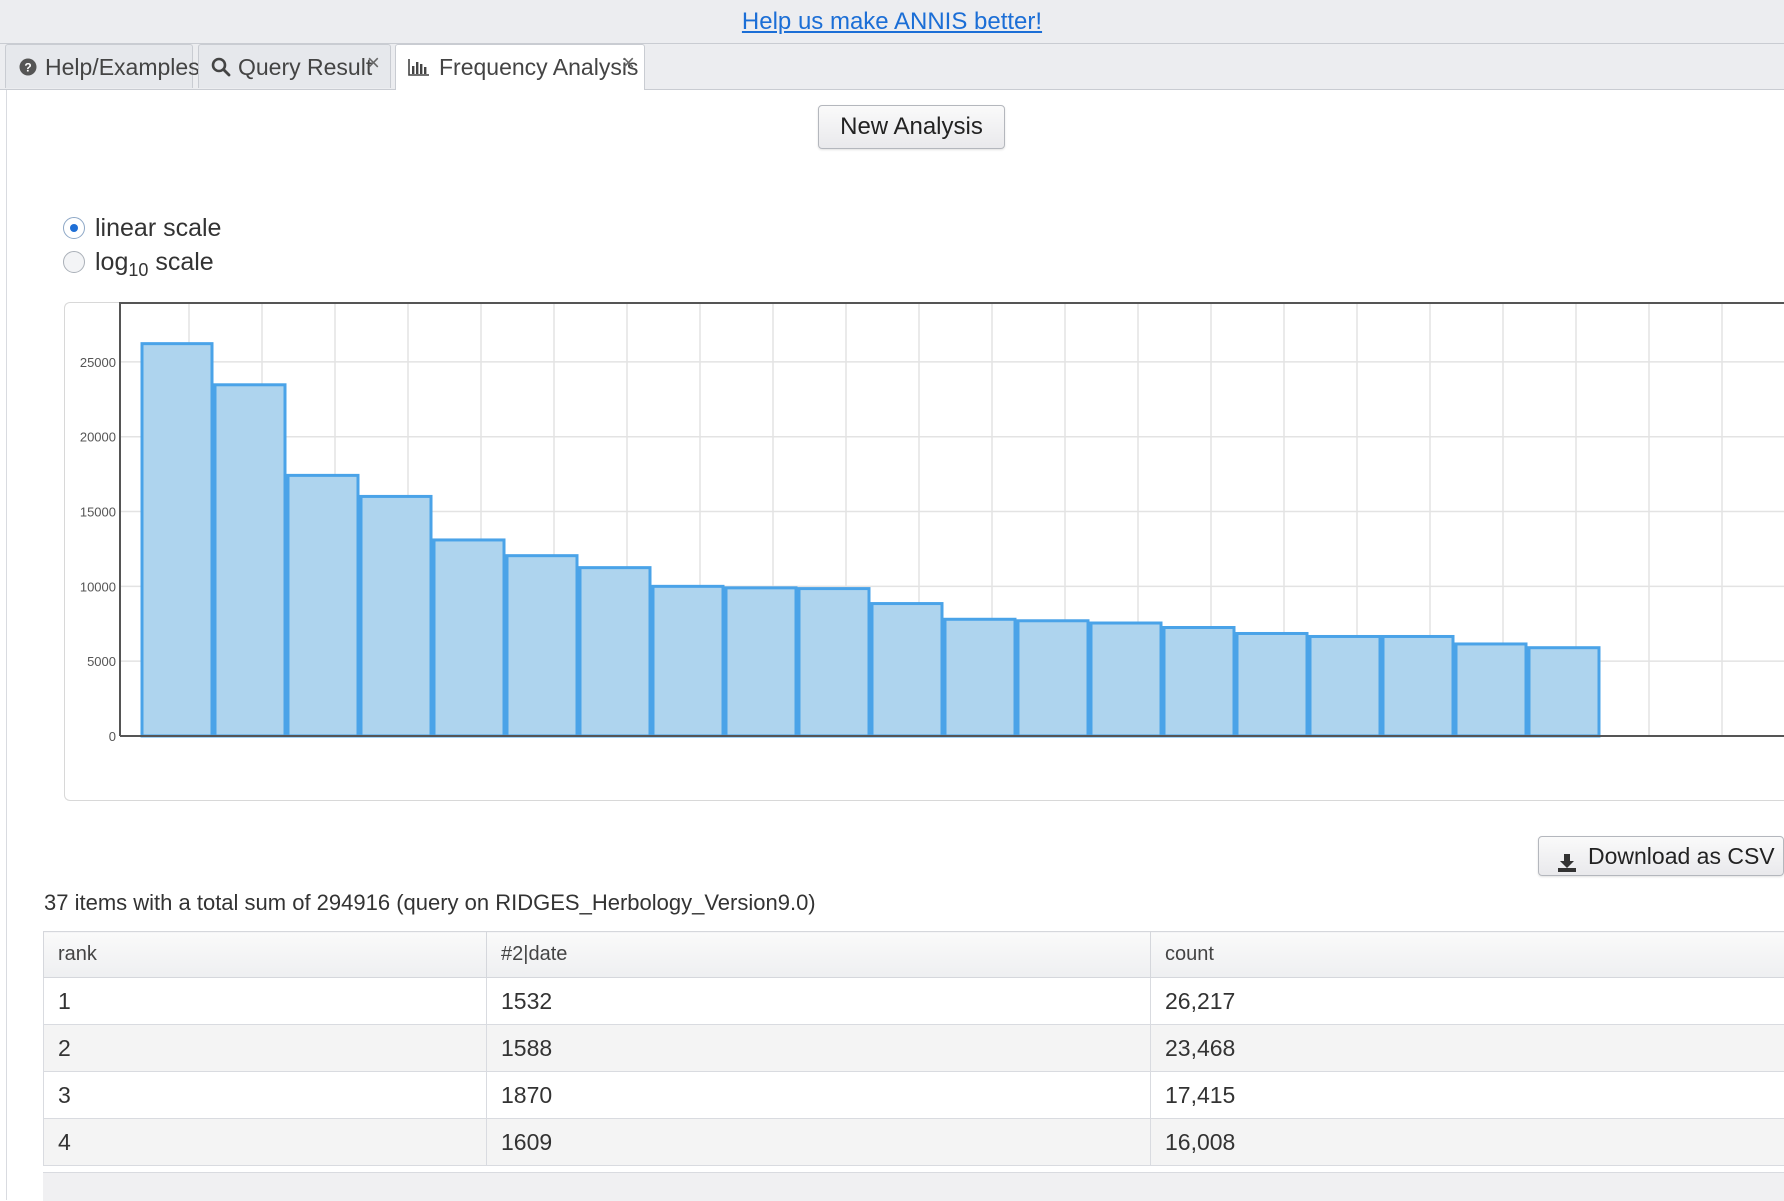 This screenshot has height=1201, width=1784. Describe the element at coordinates (1467, 1142) in the screenshot. I see `count-cell: 16,008` at that location.